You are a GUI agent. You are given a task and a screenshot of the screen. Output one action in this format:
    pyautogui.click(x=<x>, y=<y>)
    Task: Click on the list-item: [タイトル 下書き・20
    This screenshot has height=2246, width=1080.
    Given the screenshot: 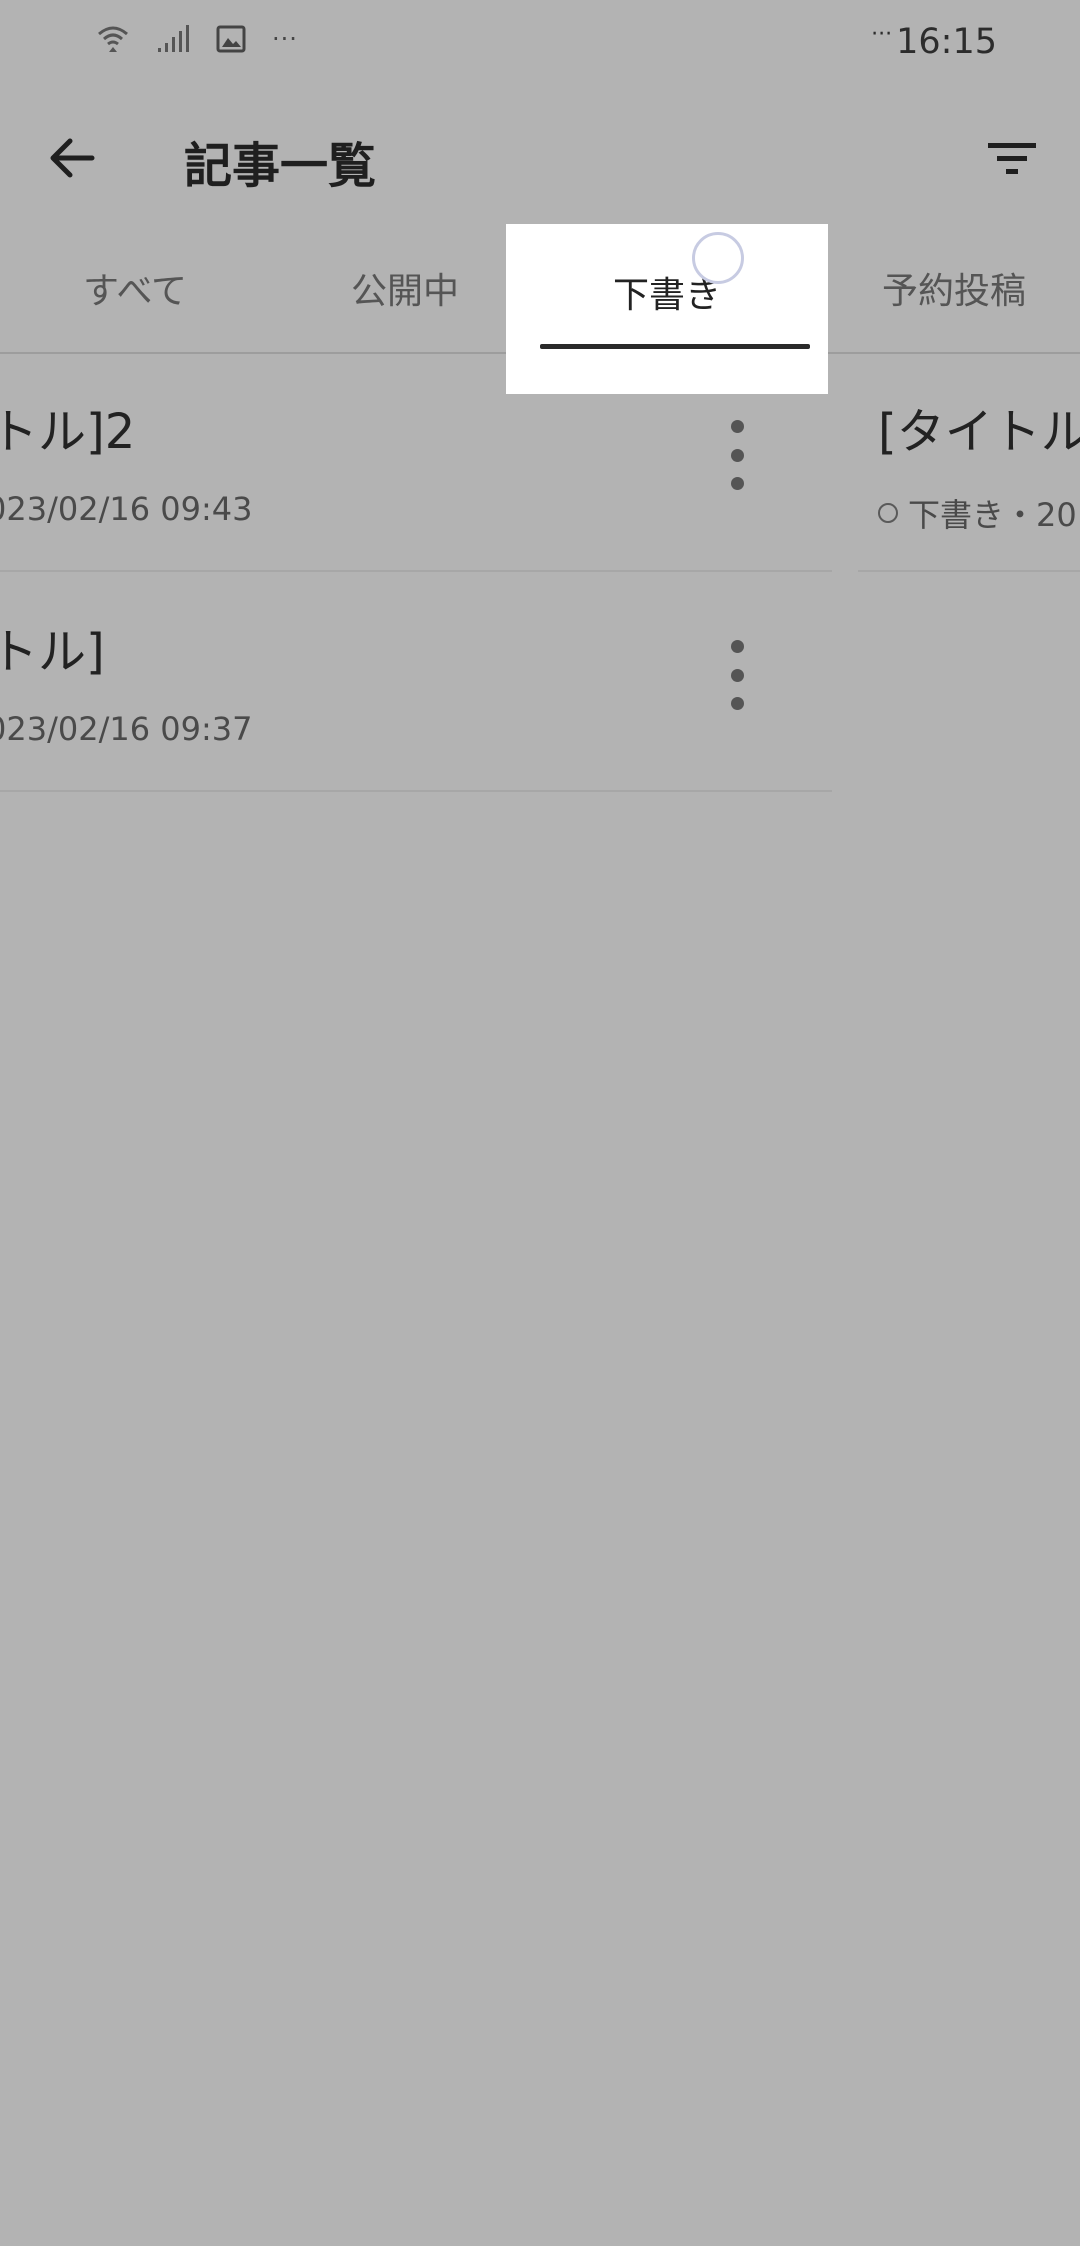 What is the action you would take?
    pyautogui.click(x=969, y=462)
    